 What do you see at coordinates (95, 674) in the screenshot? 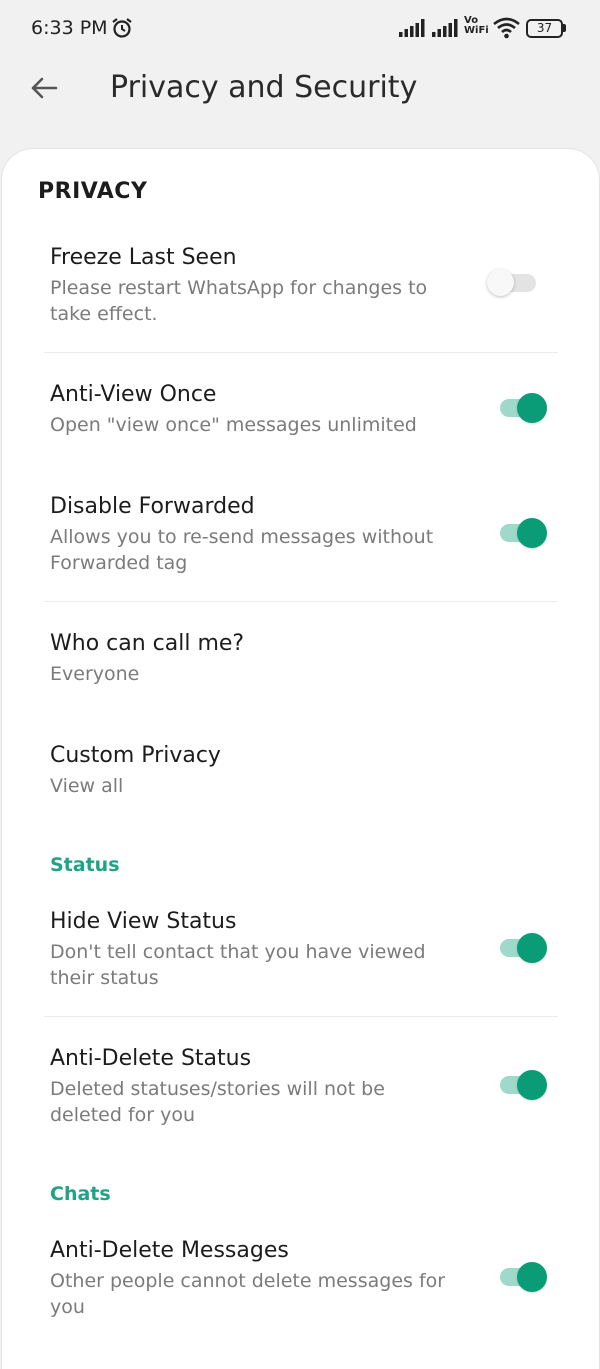
I see `setting-subtitle: Everyone` at bounding box center [95, 674].